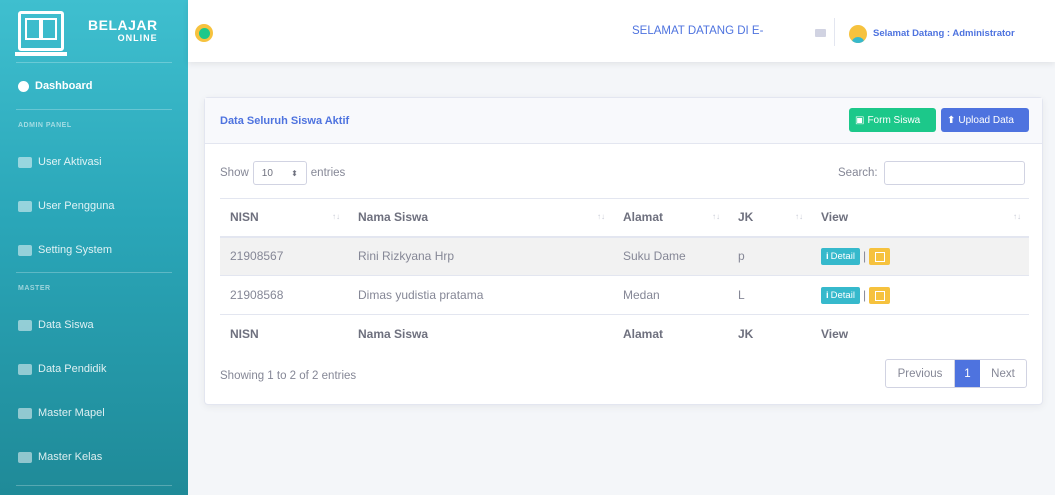 The image size is (1055, 495). I want to click on pagination-previous: Previous, so click(920, 373).